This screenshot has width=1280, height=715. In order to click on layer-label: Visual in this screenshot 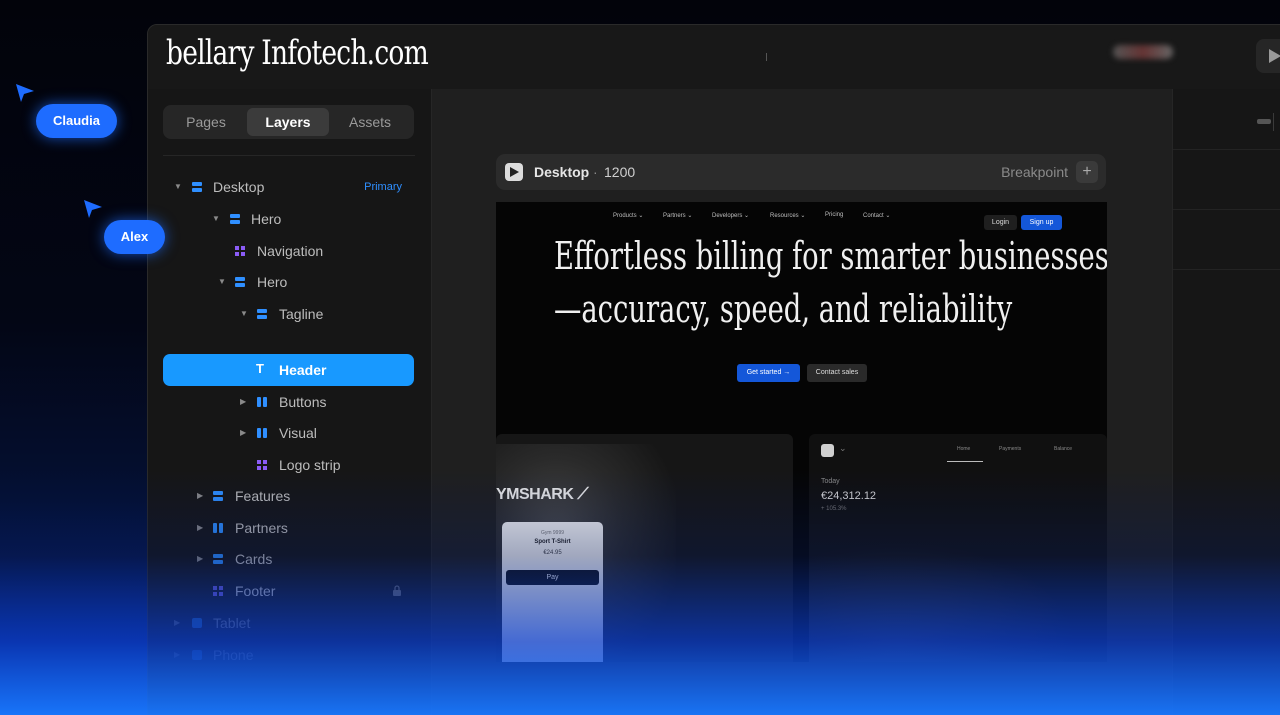, I will do `click(298, 433)`.